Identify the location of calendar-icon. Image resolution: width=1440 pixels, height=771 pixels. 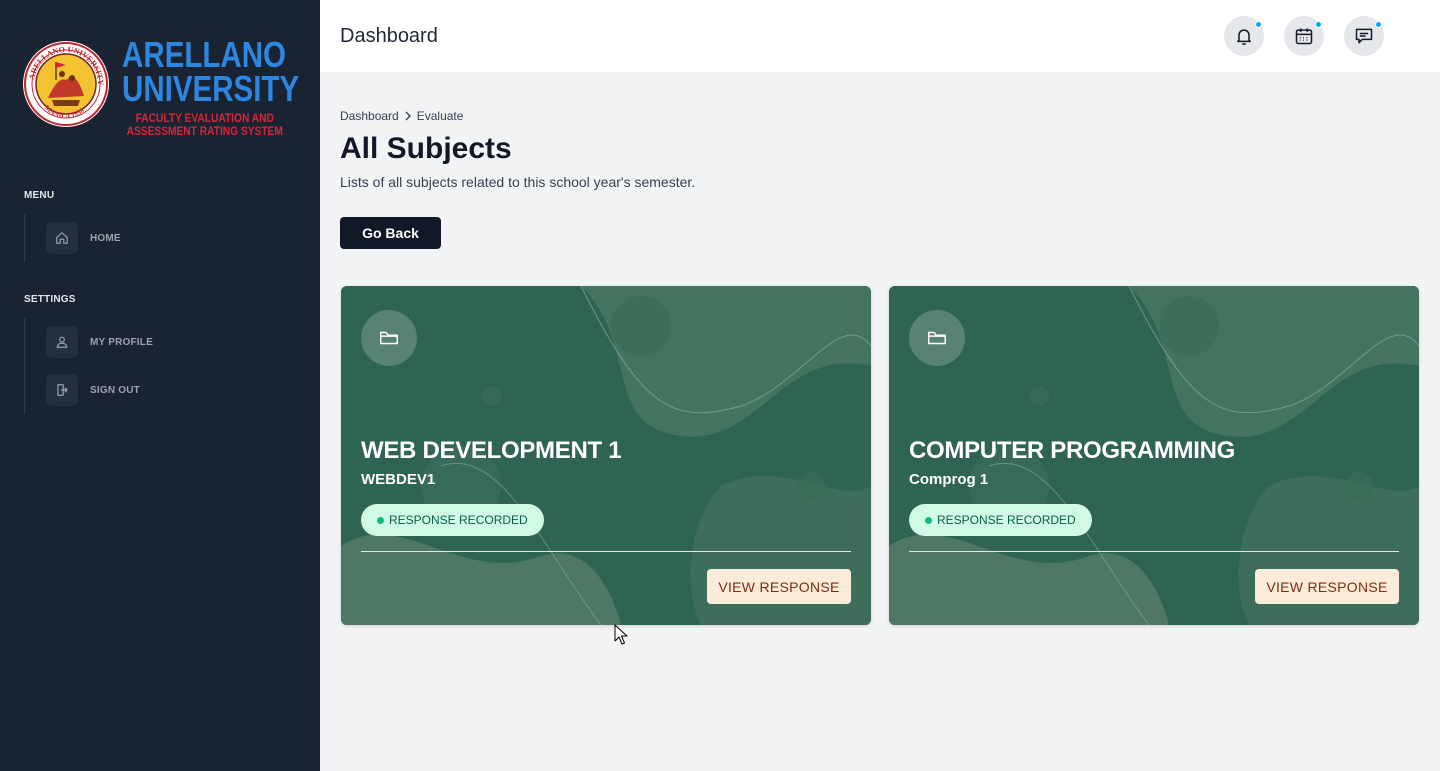
(1304, 36).